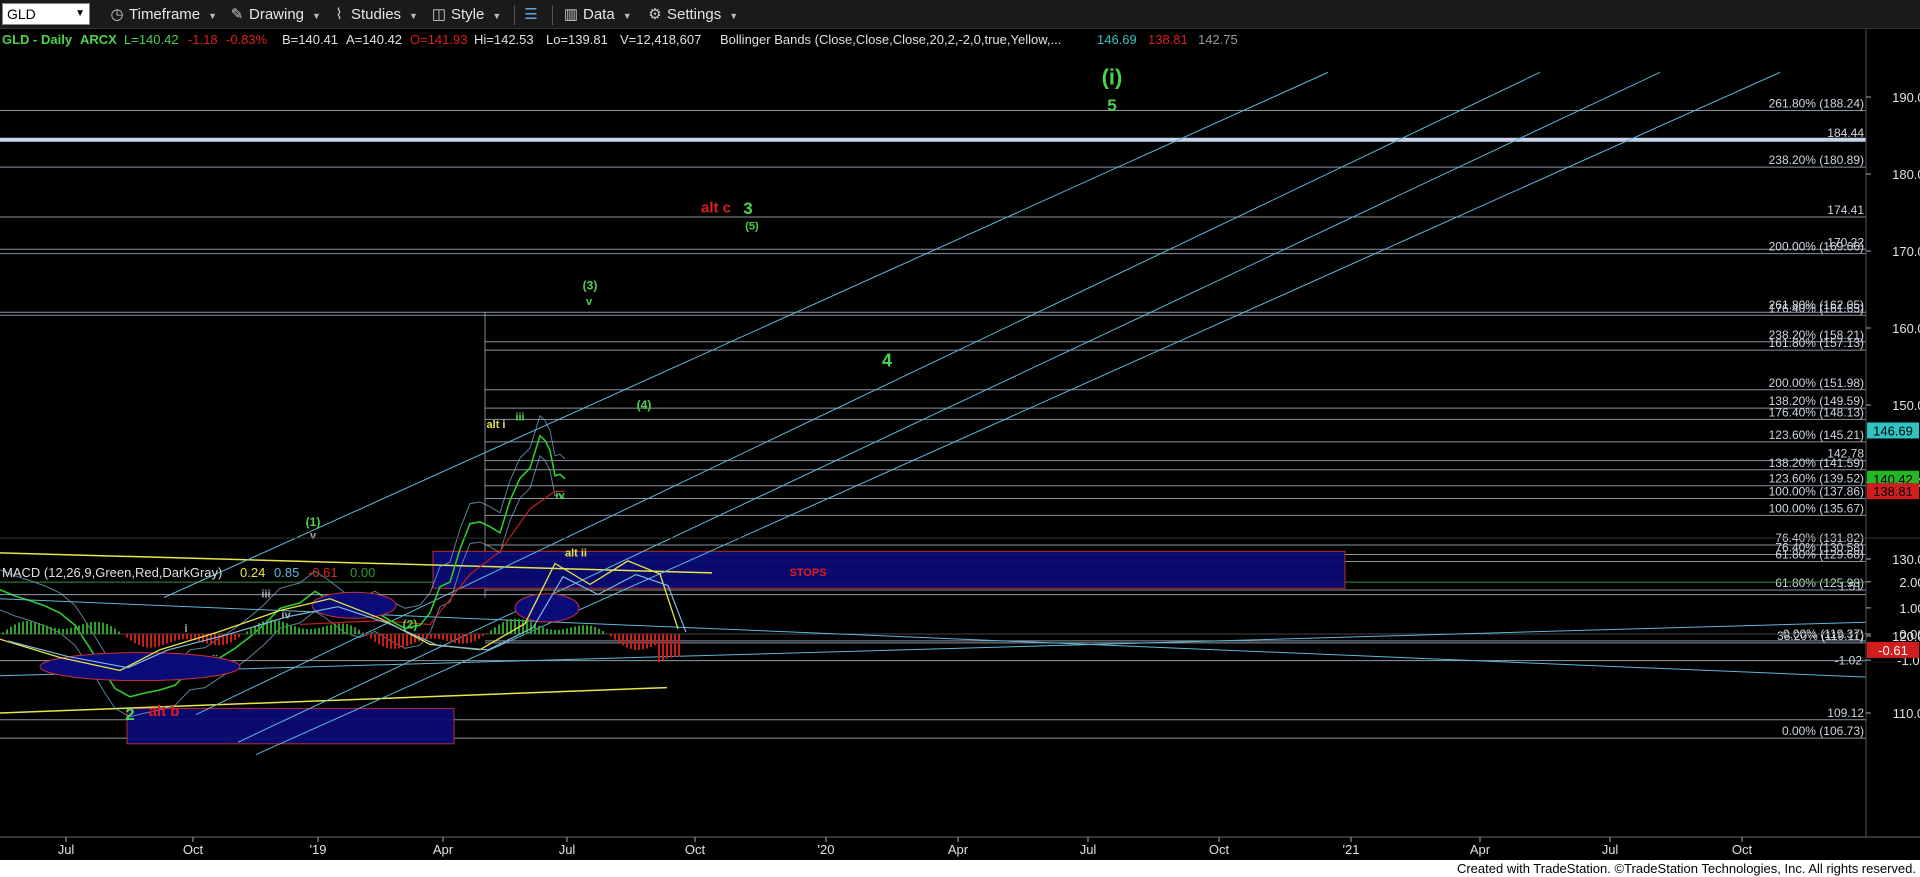 The width and height of the screenshot is (1920, 877). I want to click on macd-value-1: 0.24, so click(252, 572).